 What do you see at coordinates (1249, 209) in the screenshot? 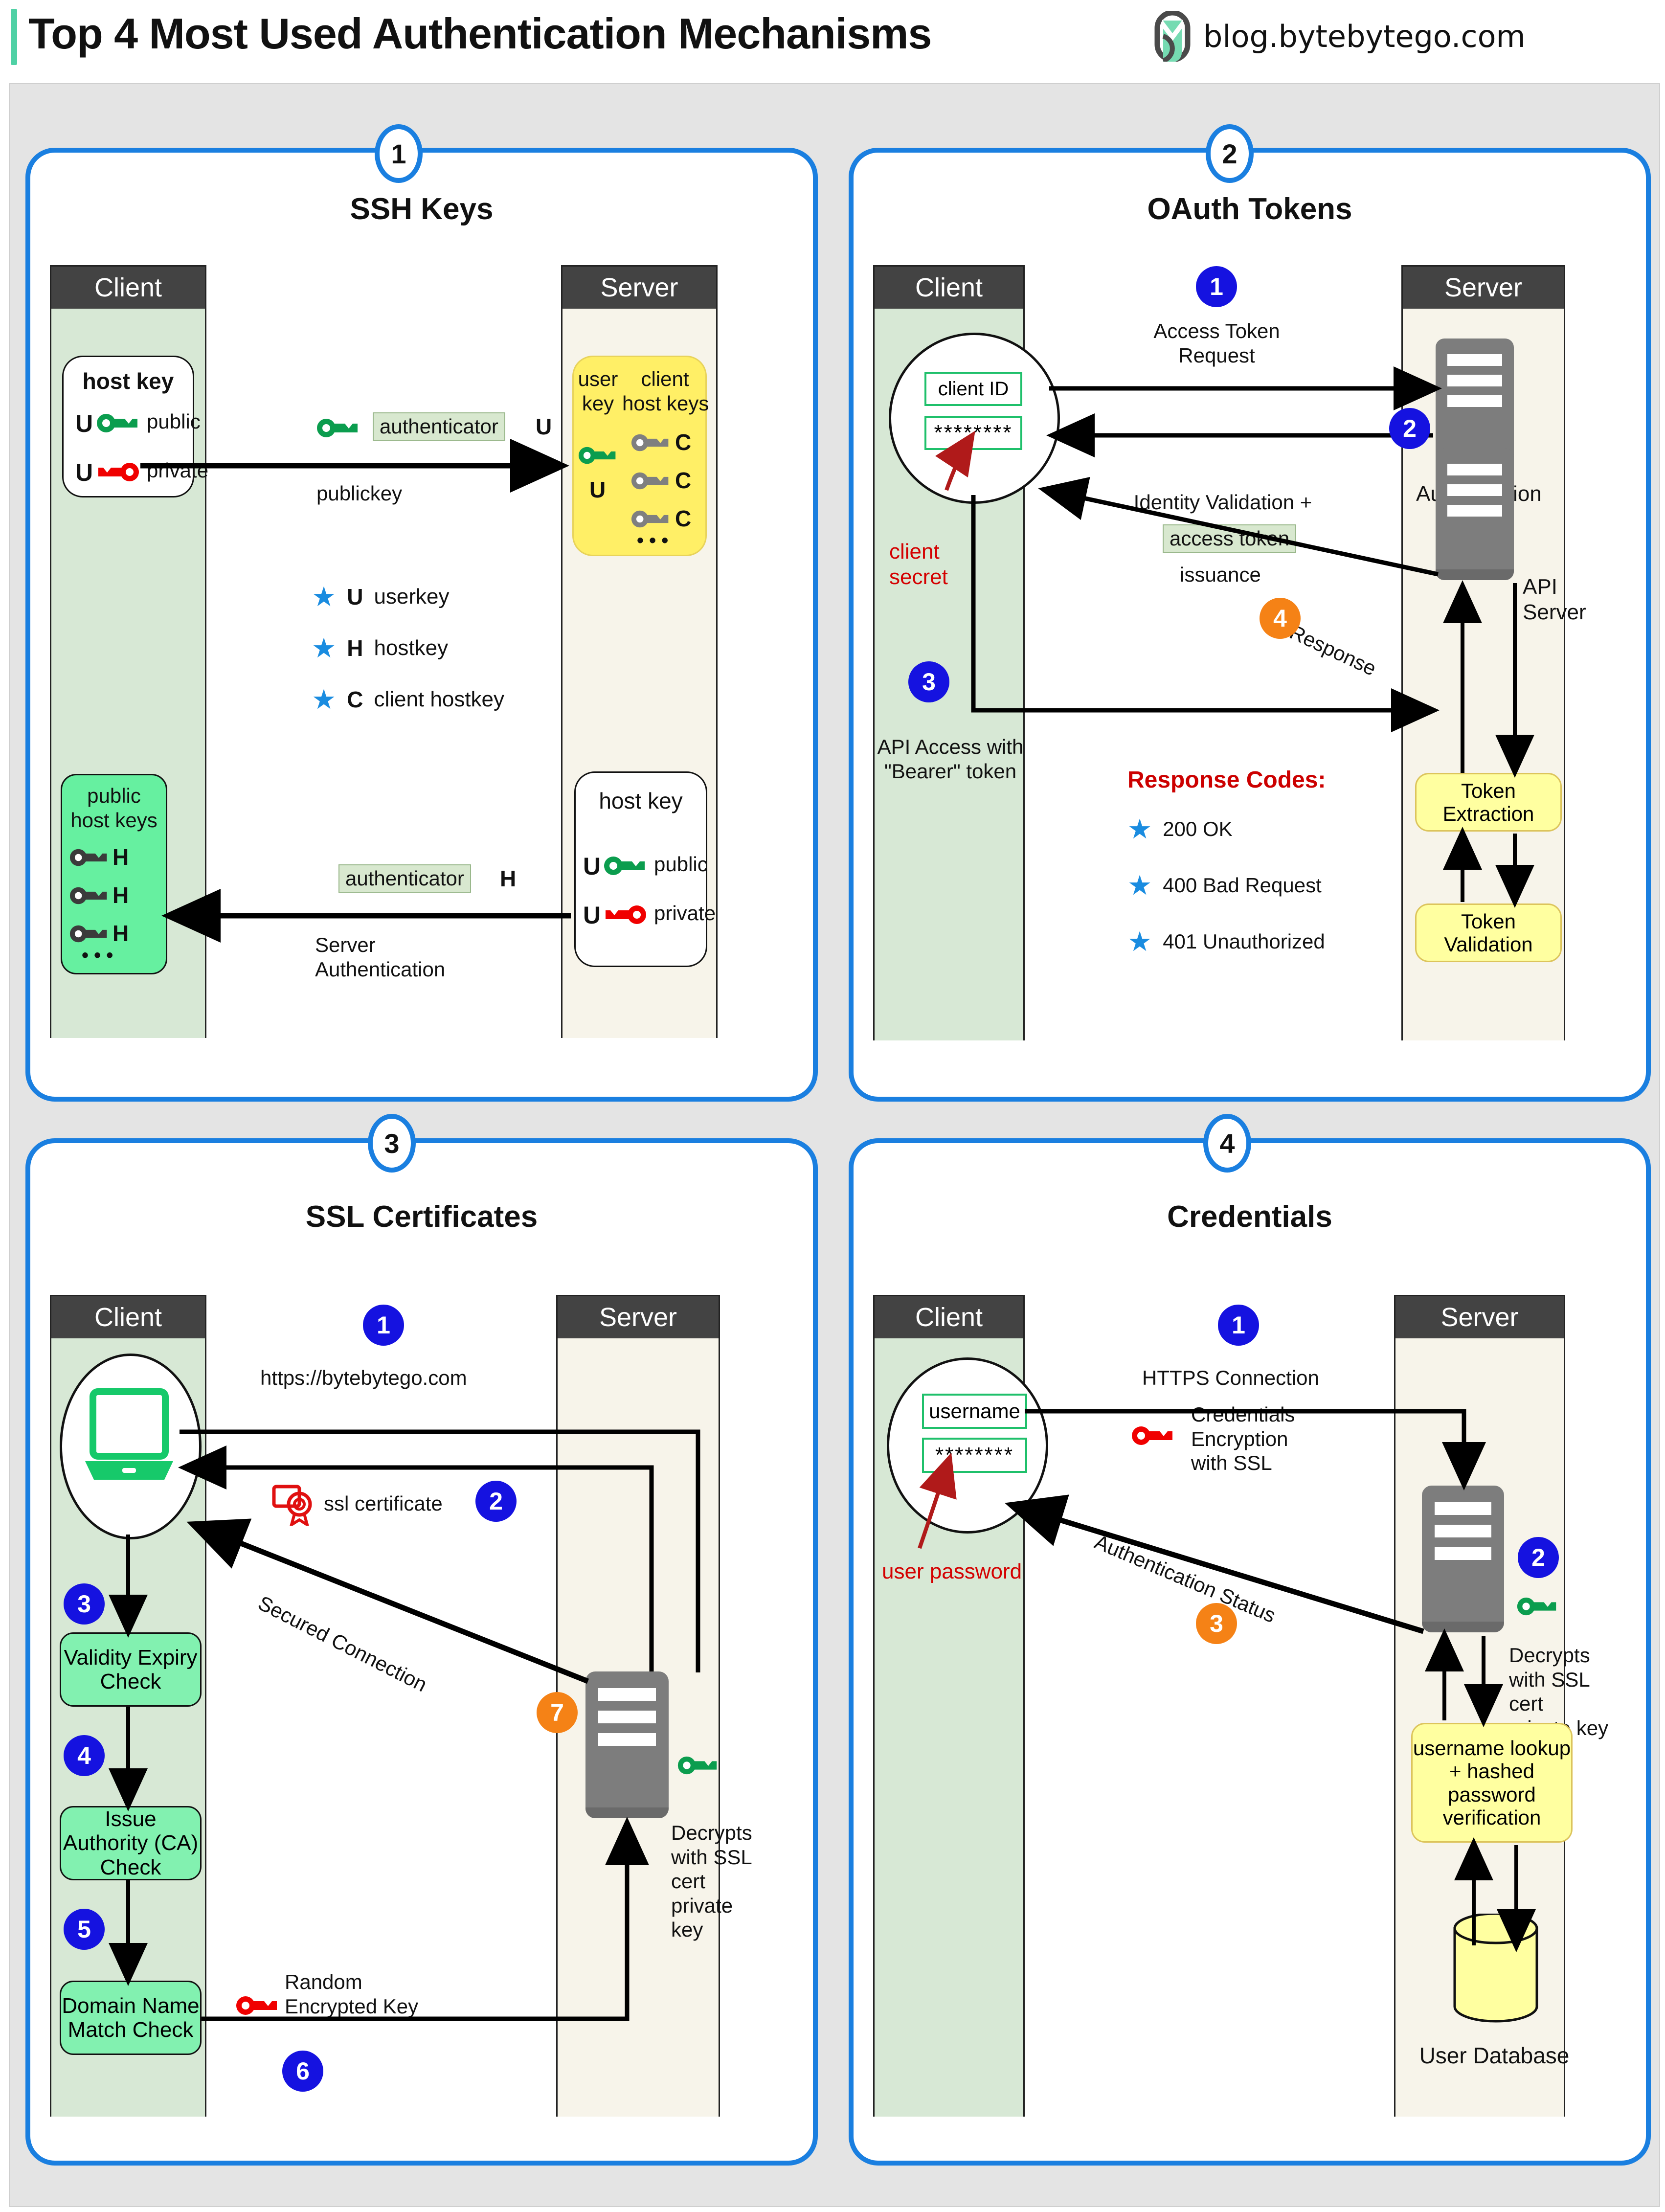
I see `panel-title-oauth: OAuth Tokens` at bounding box center [1249, 209].